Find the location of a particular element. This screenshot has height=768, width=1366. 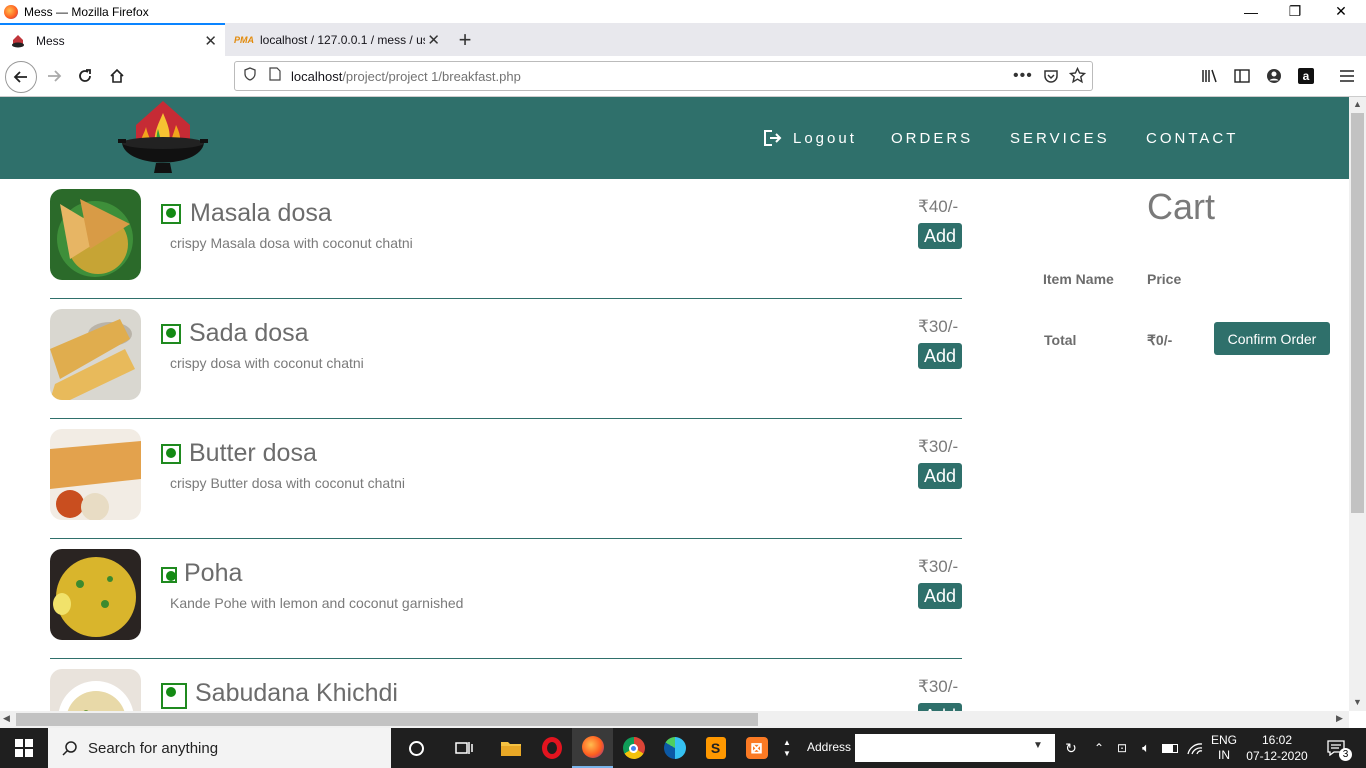

battery-icon is located at coordinates (1170, 748).